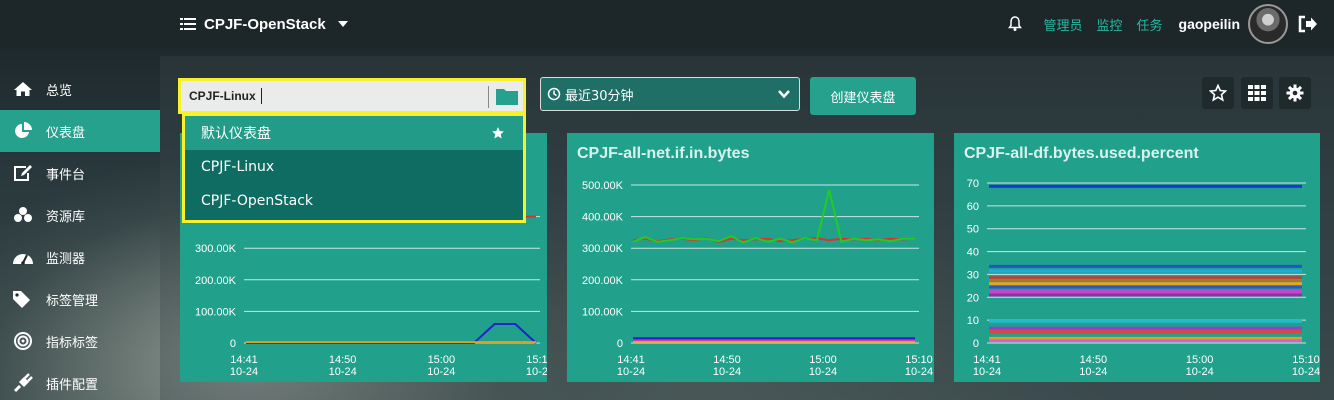 Image resolution: width=1334 pixels, height=400 pixels. What do you see at coordinates (973, 275) in the screenshot?
I see `y-tick-label: 30` at bounding box center [973, 275].